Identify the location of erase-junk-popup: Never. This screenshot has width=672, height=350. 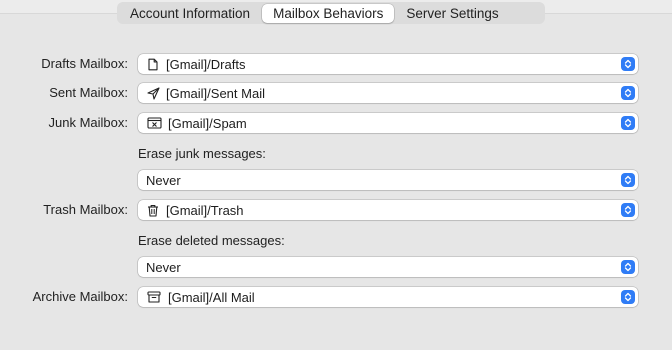
(388, 180).